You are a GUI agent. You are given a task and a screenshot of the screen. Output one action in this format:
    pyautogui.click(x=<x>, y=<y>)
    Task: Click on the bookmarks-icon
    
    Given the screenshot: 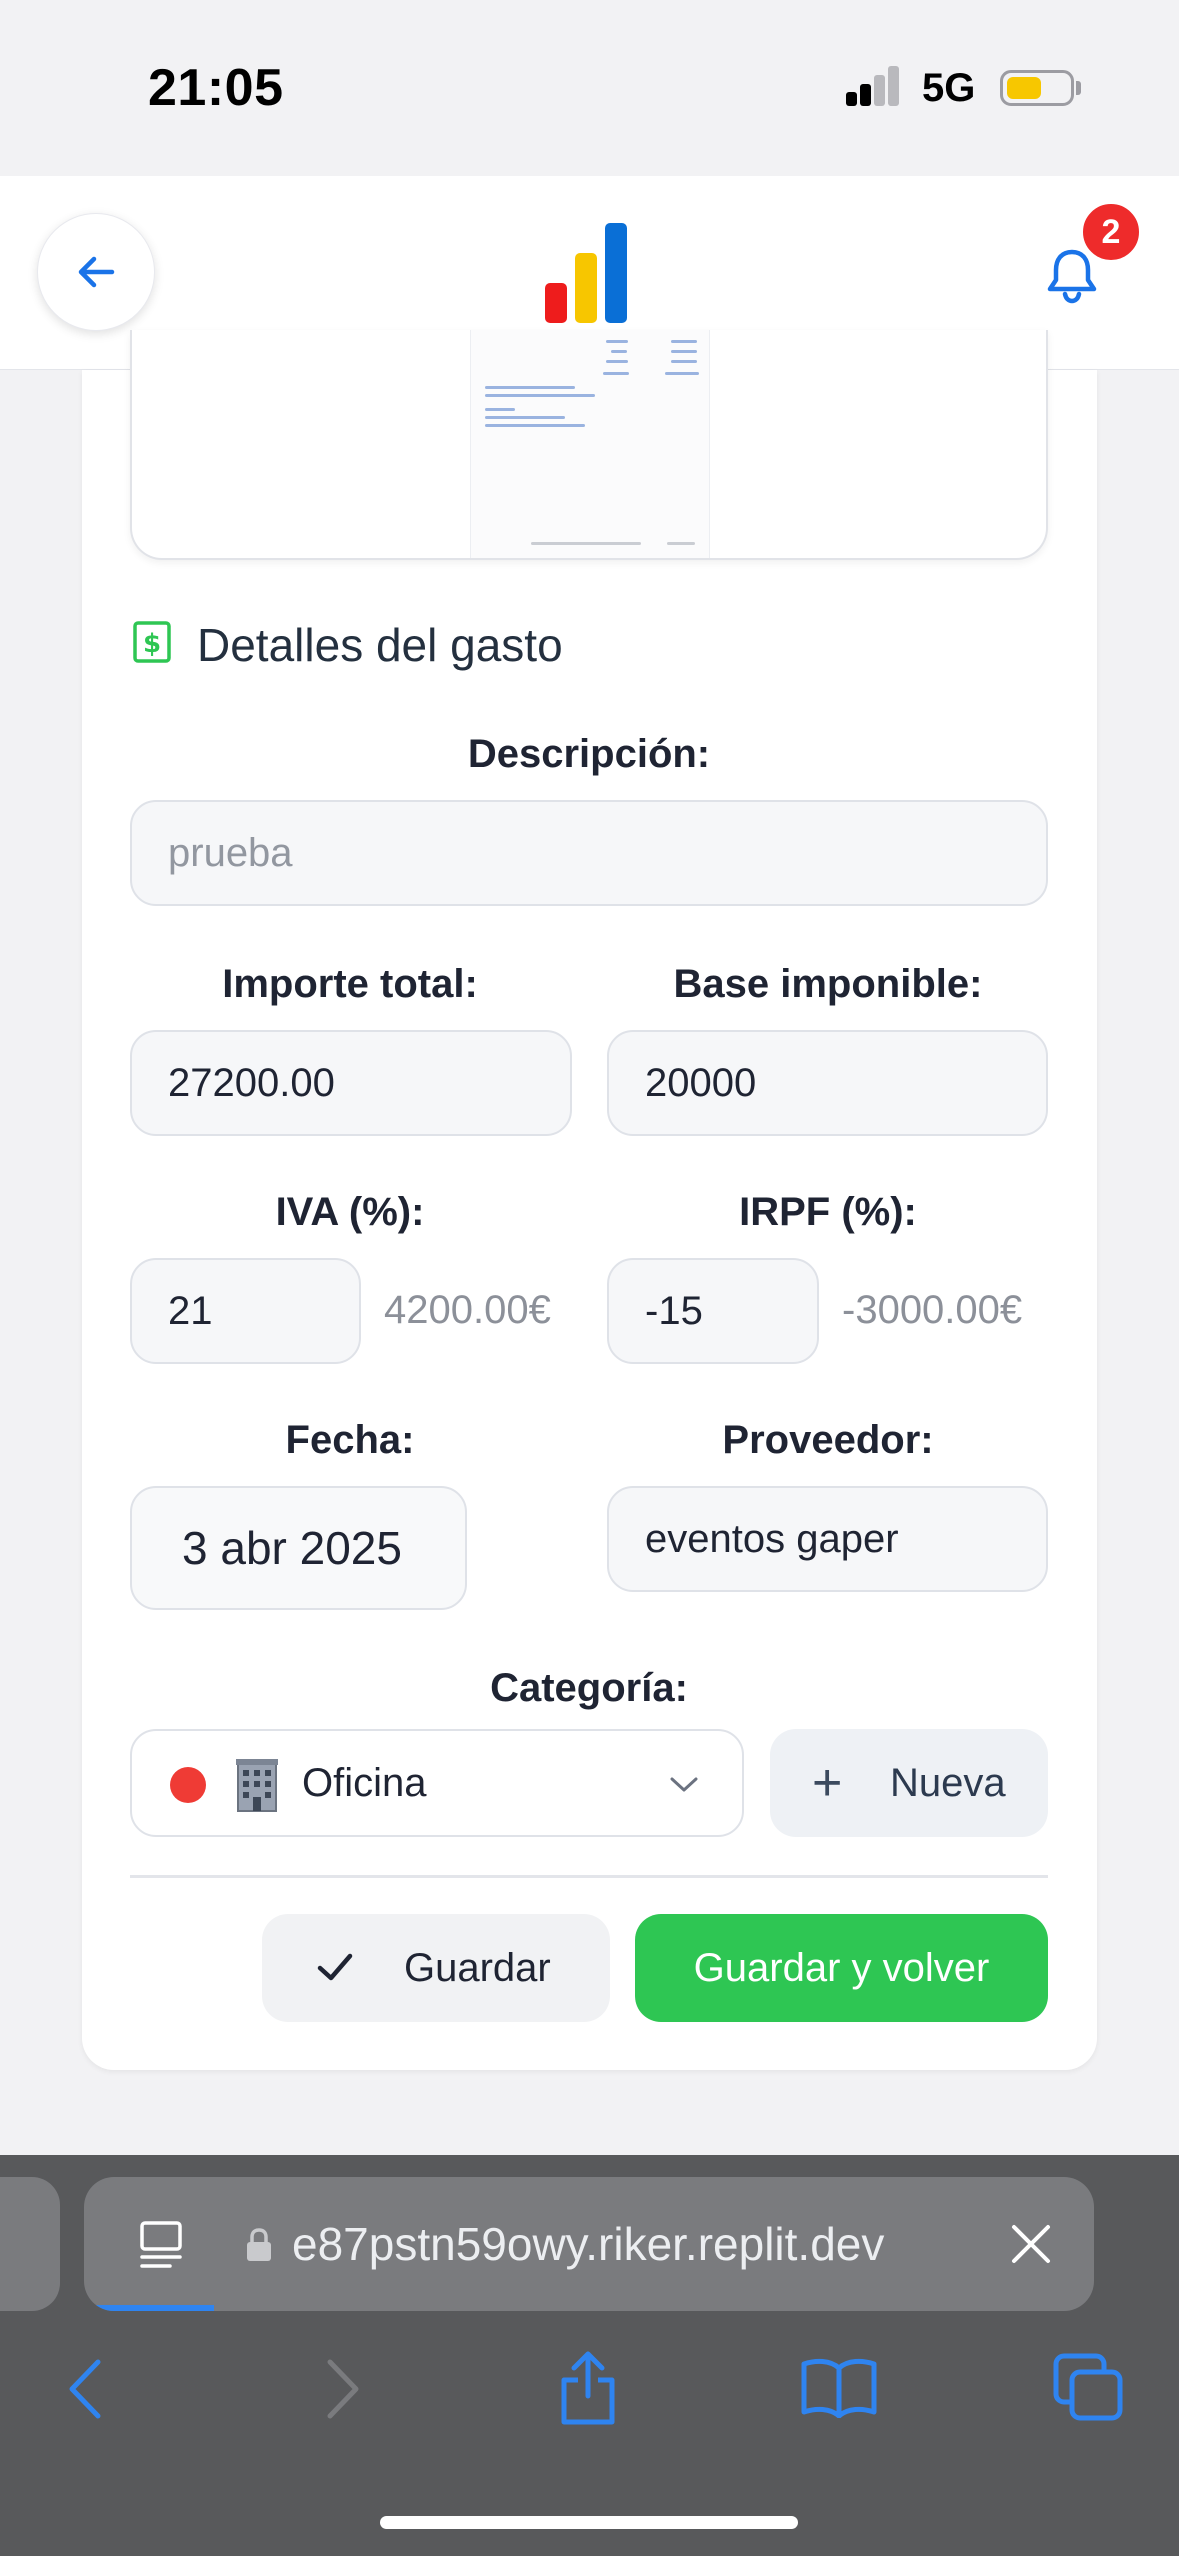 What is the action you would take?
    pyautogui.click(x=839, y=2387)
    